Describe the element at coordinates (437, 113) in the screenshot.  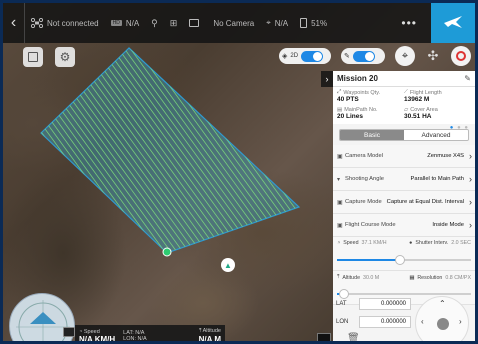
I see `cover-area-stat: ▱ Cover Area 30.51 HA` at that location.